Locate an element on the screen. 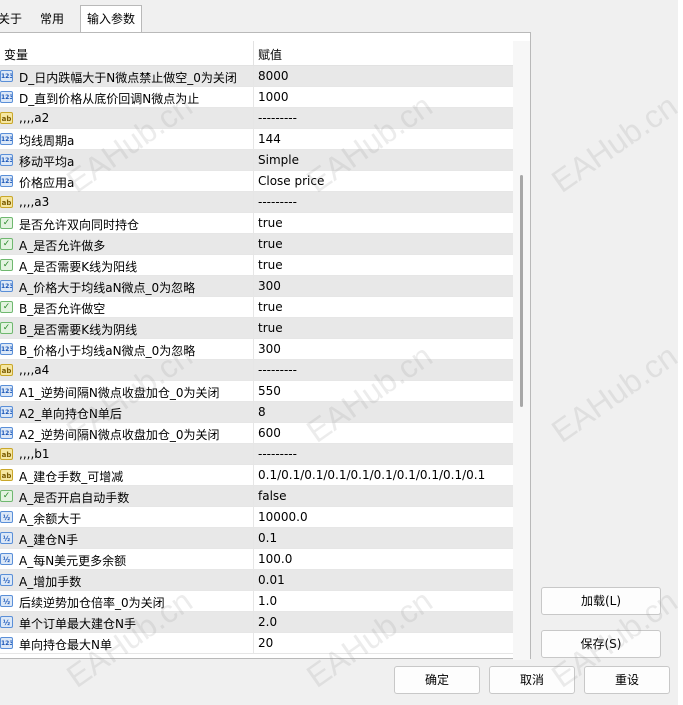  parameter-name: A_是否开启自动手数 is located at coordinates (74, 498).